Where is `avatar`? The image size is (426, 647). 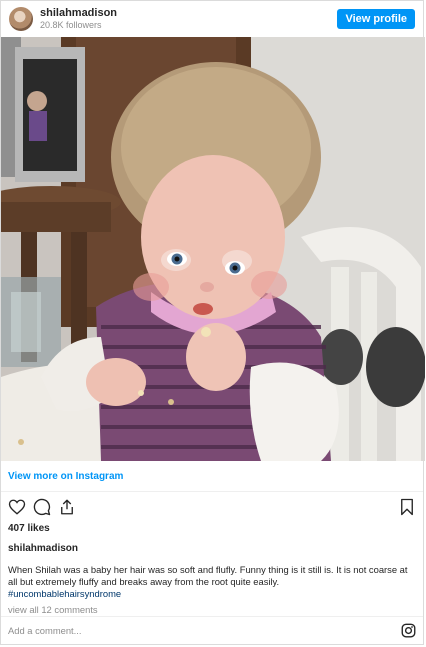
avatar is located at coordinates (21, 19).